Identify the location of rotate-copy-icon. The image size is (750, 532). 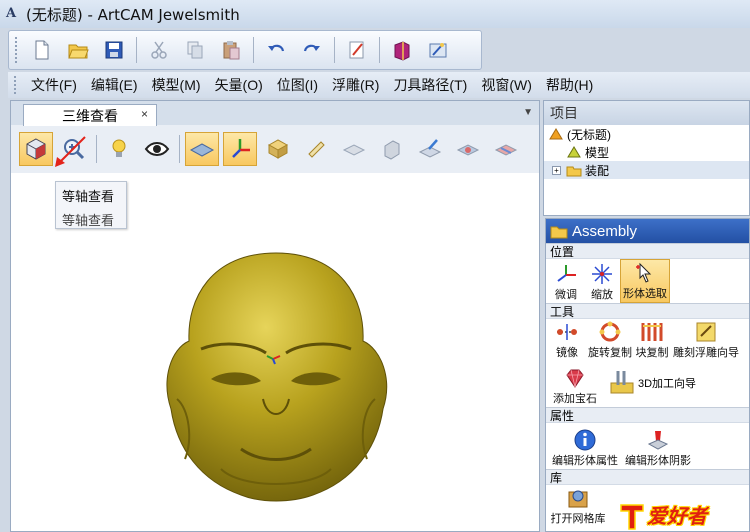
(610, 331).